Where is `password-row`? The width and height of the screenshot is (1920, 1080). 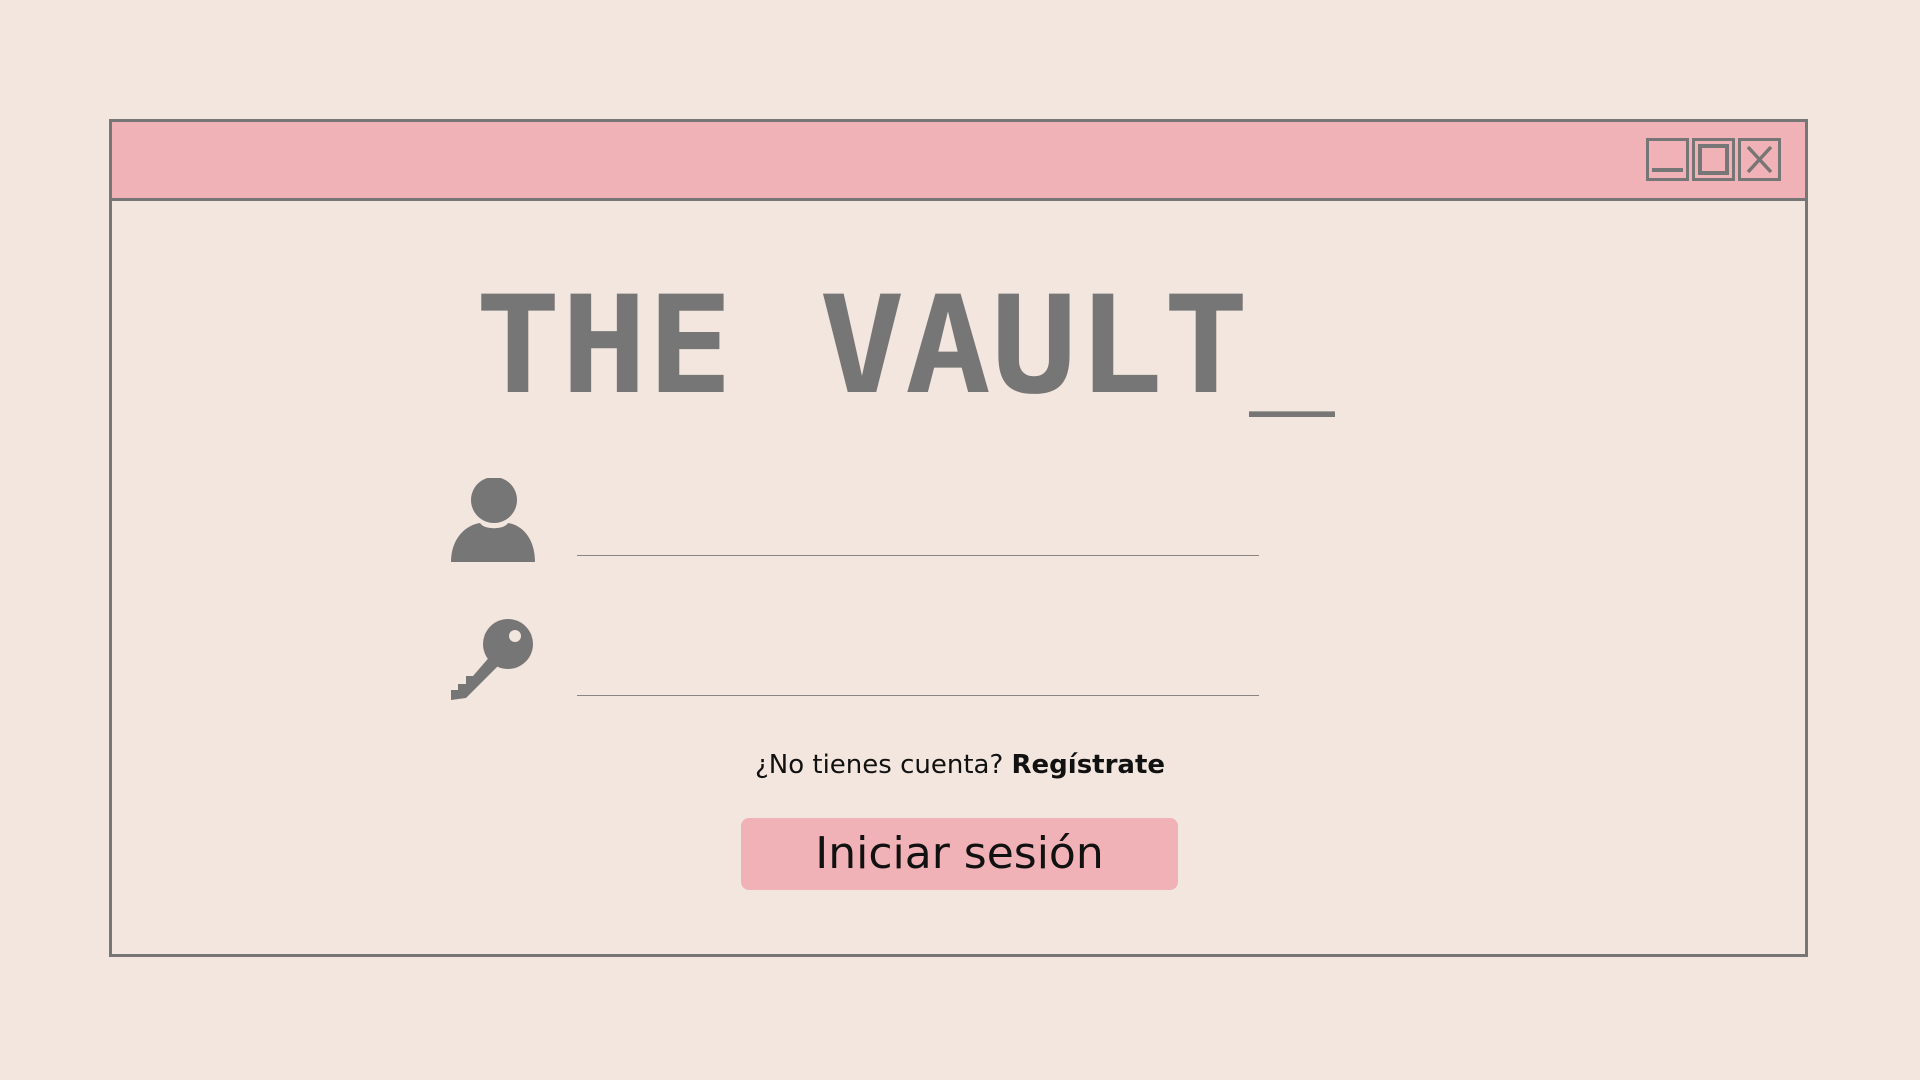
password-row is located at coordinates (905, 663).